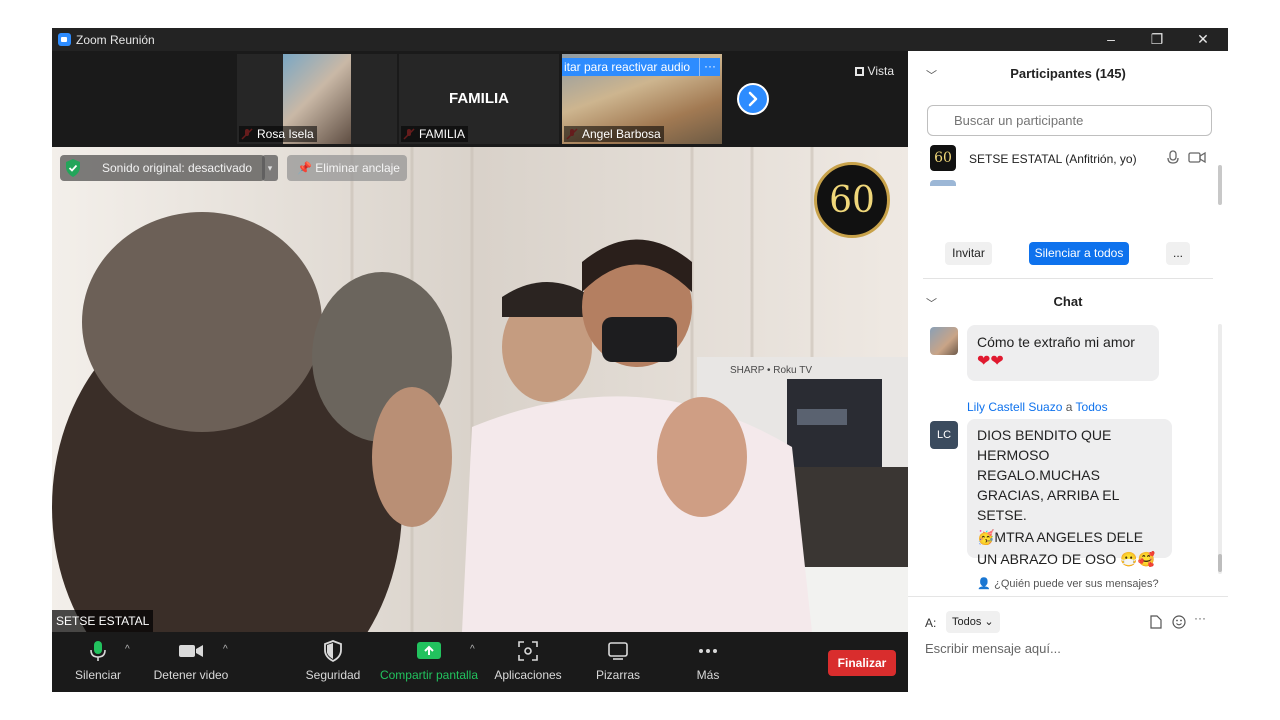  I want to click on close-button: ✕, so click(1203, 39).